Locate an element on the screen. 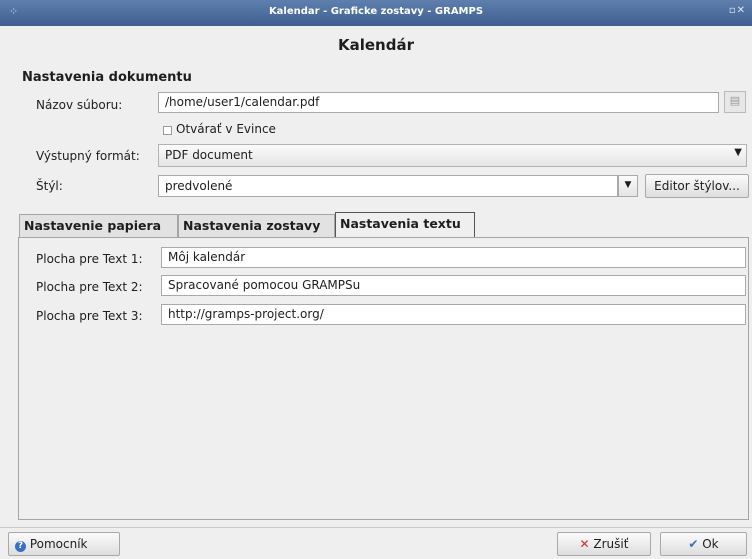 The height and width of the screenshot is (559, 752). tab-paper-settings: Nastavenie papiera is located at coordinates (98, 226).